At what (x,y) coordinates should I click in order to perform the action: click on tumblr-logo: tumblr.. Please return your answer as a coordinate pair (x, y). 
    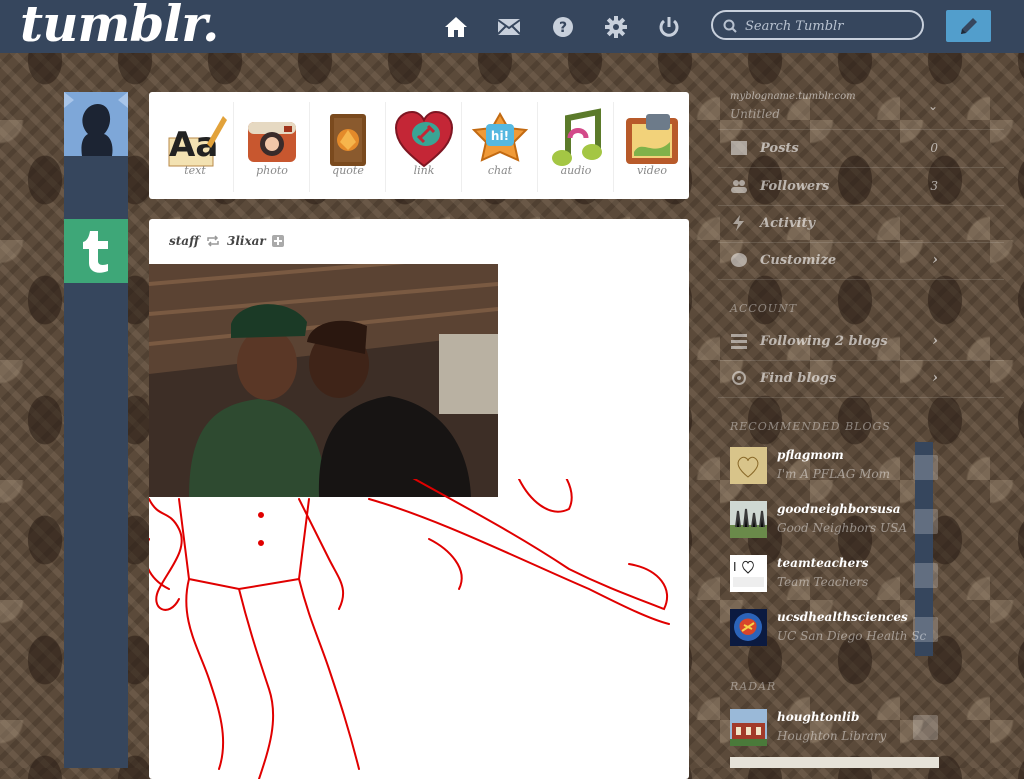
    Looking at the image, I should click on (119, 26).